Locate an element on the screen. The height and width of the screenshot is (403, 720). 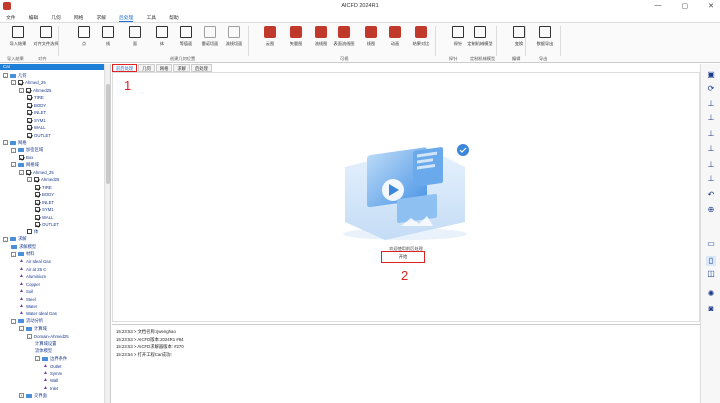
tree-node: - Ahmed_25 is located at coordinates (28, 82).